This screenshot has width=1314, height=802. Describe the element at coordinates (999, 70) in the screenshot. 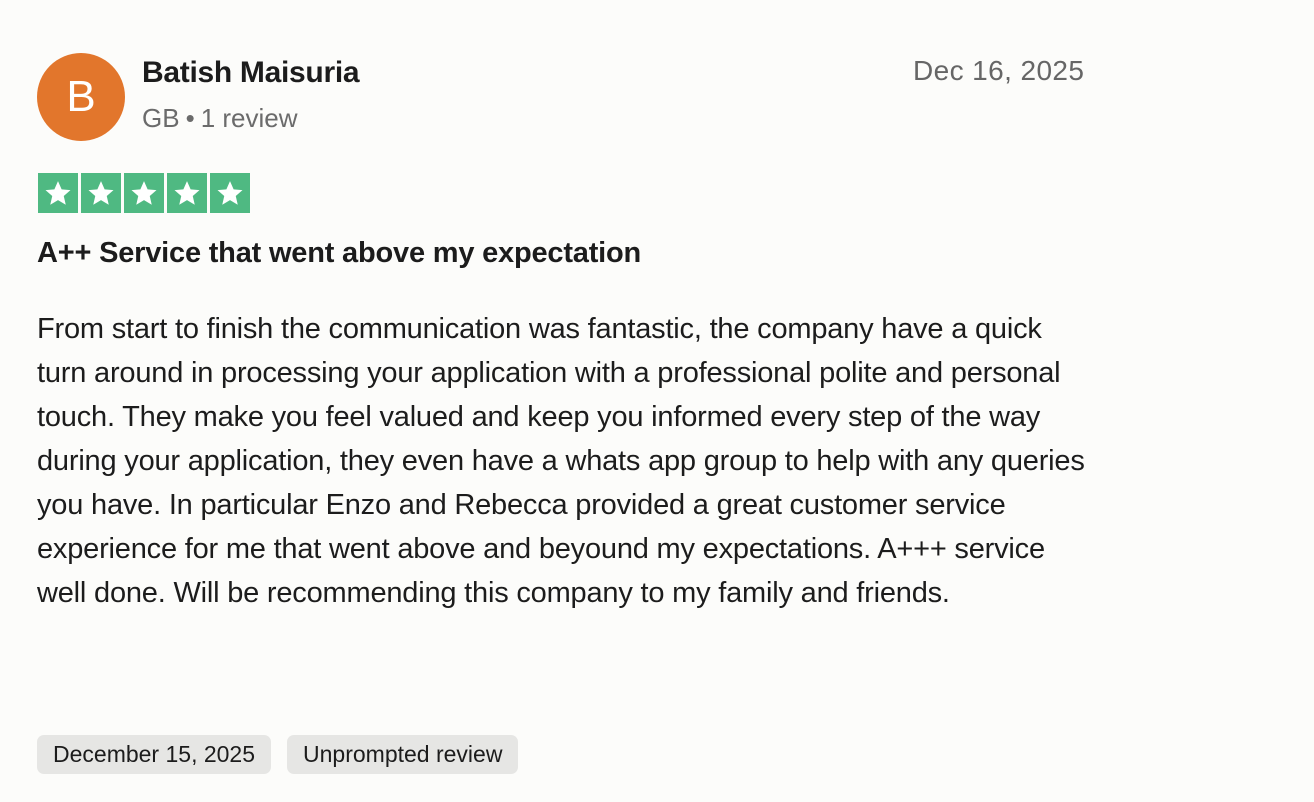

I see `review-date: Dec 16, 2025` at that location.